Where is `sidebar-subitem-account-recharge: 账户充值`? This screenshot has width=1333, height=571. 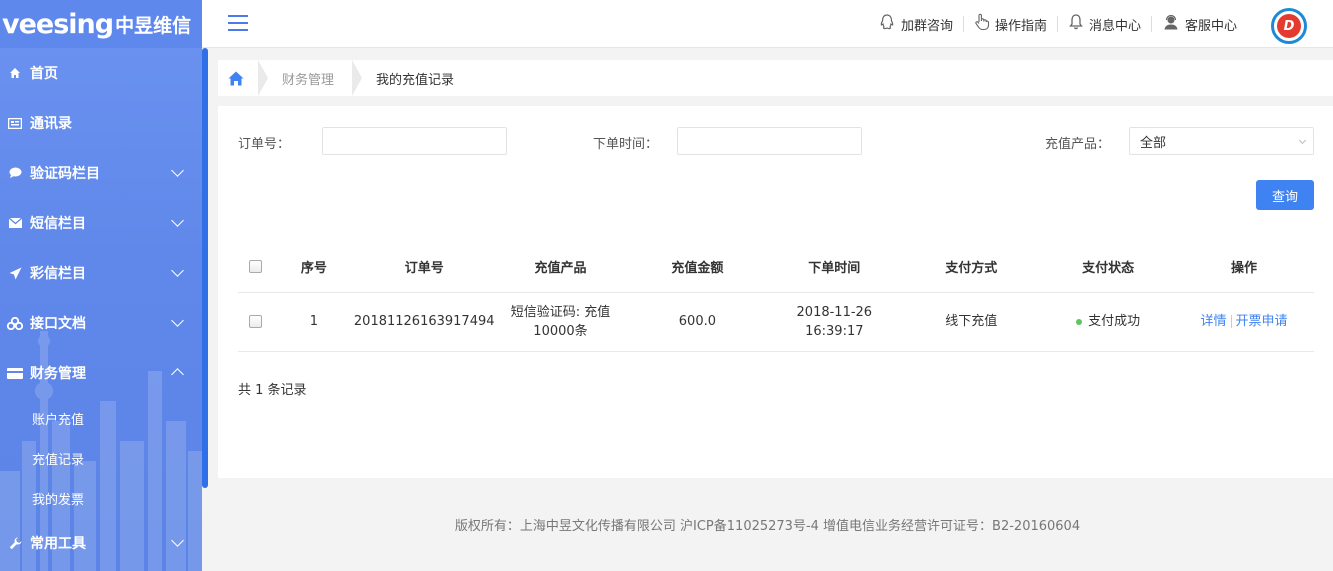
sidebar-subitem-account-recharge: 账户充值 is located at coordinates (101, 418).